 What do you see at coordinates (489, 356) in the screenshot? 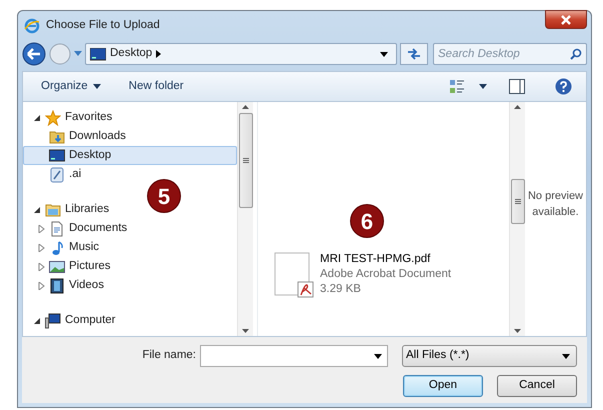
I see `file-type-dropdown: All Files (*.*)` at bounding box center [489, 356].